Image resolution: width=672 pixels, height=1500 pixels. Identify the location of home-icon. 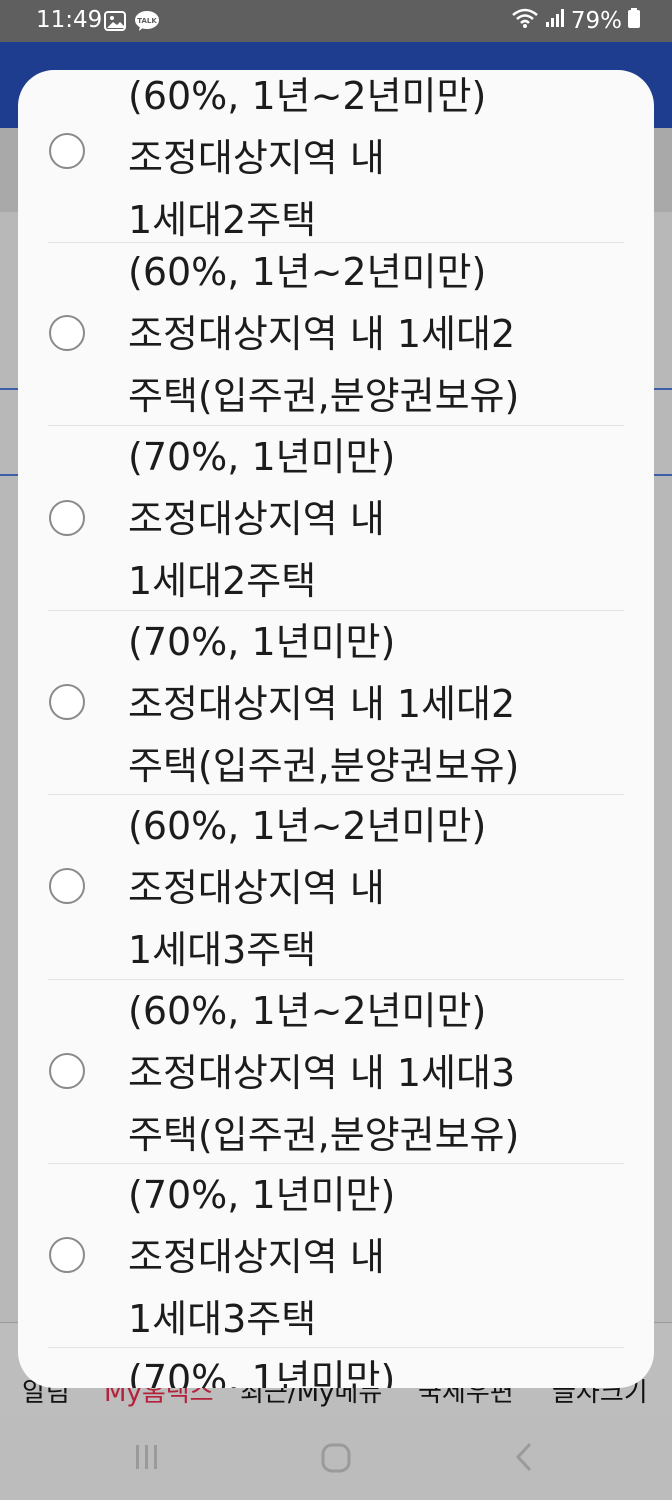
(336, 1460).